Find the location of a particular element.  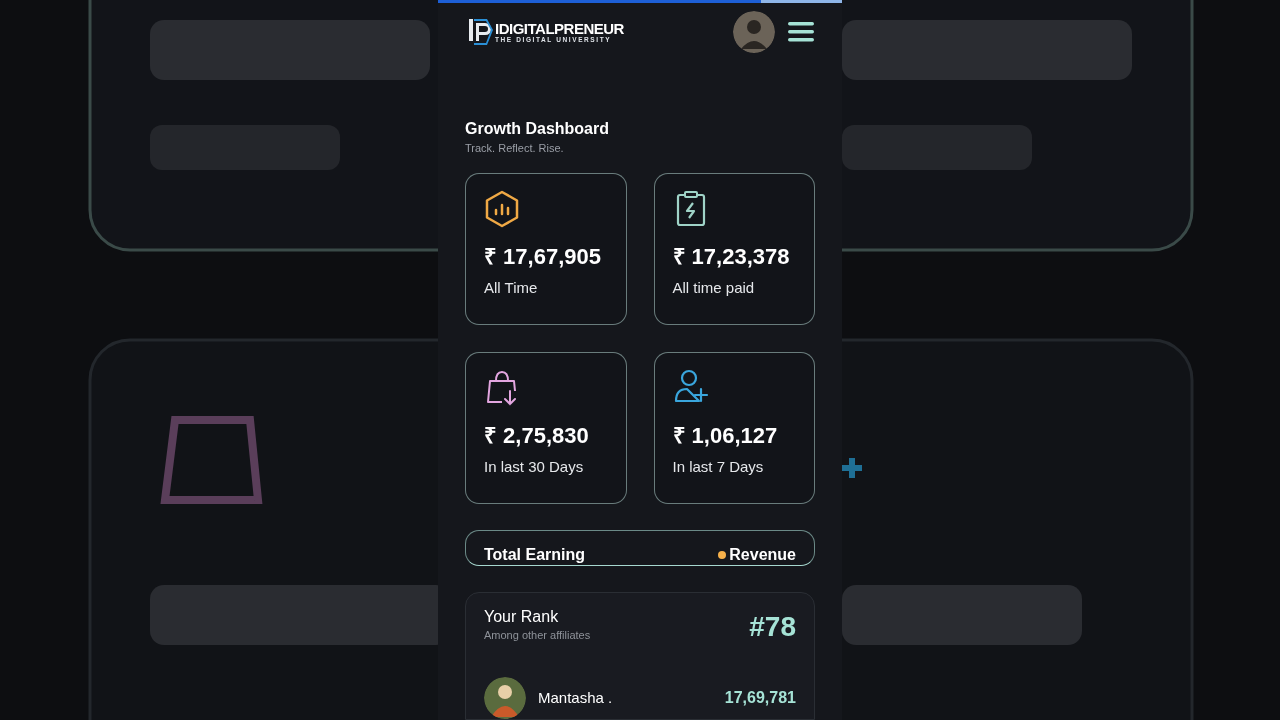

page-title: Growth Dashboard is located at coordinates (537, 128).